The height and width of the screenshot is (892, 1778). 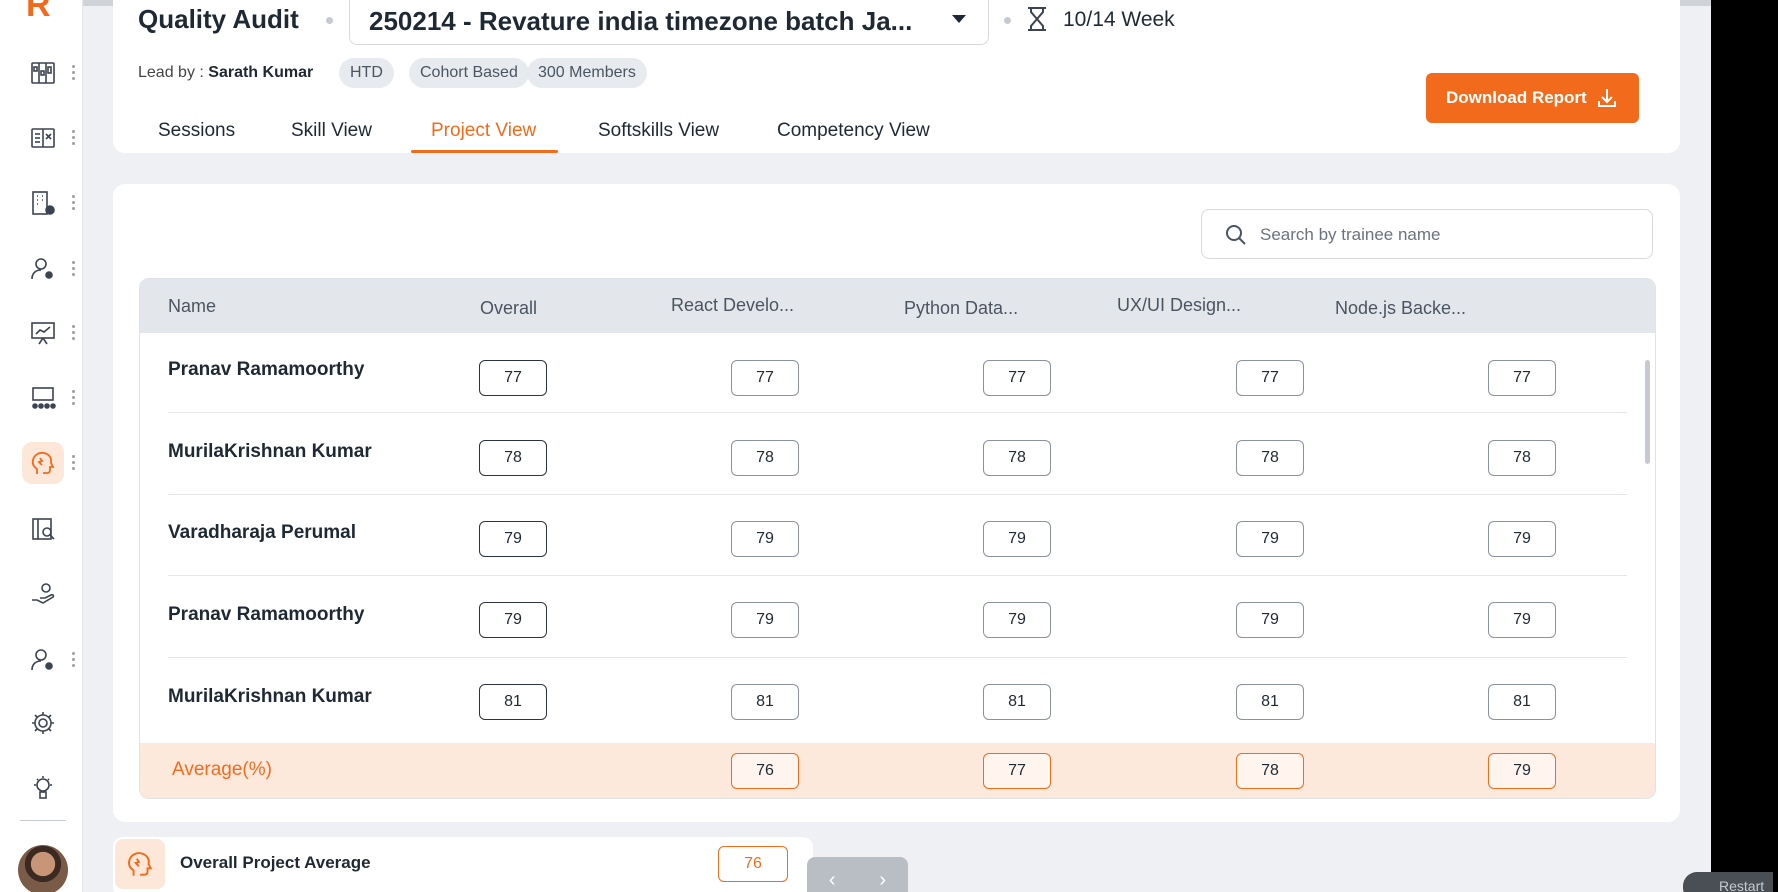 I want to click on average-react: 76, so click(x=765, y=771).